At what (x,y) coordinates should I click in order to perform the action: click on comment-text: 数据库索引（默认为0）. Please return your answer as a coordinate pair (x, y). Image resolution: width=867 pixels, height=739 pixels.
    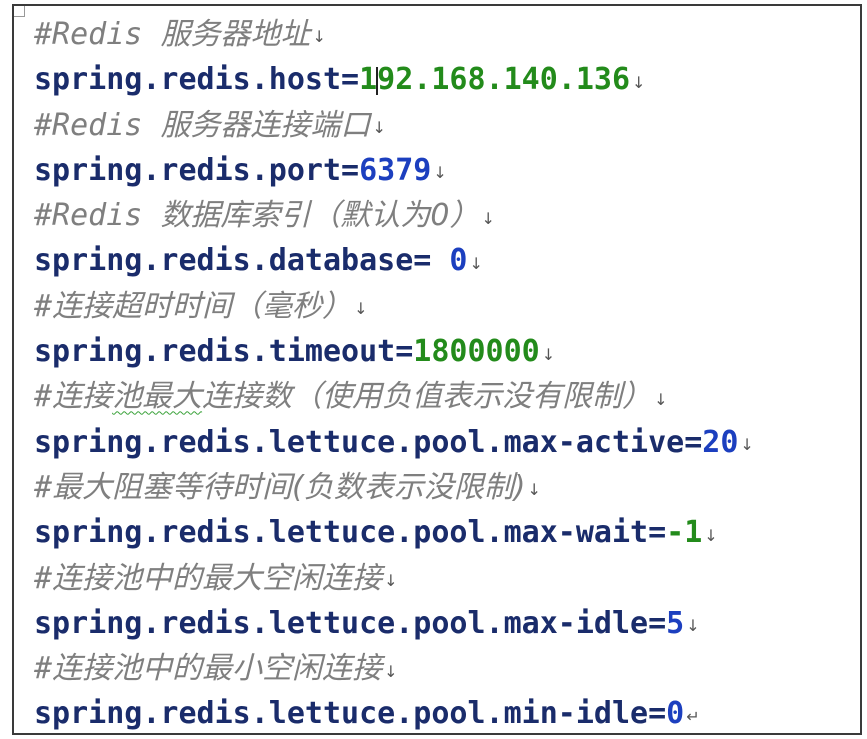
    Looking at the image, I should click on (320, 216).